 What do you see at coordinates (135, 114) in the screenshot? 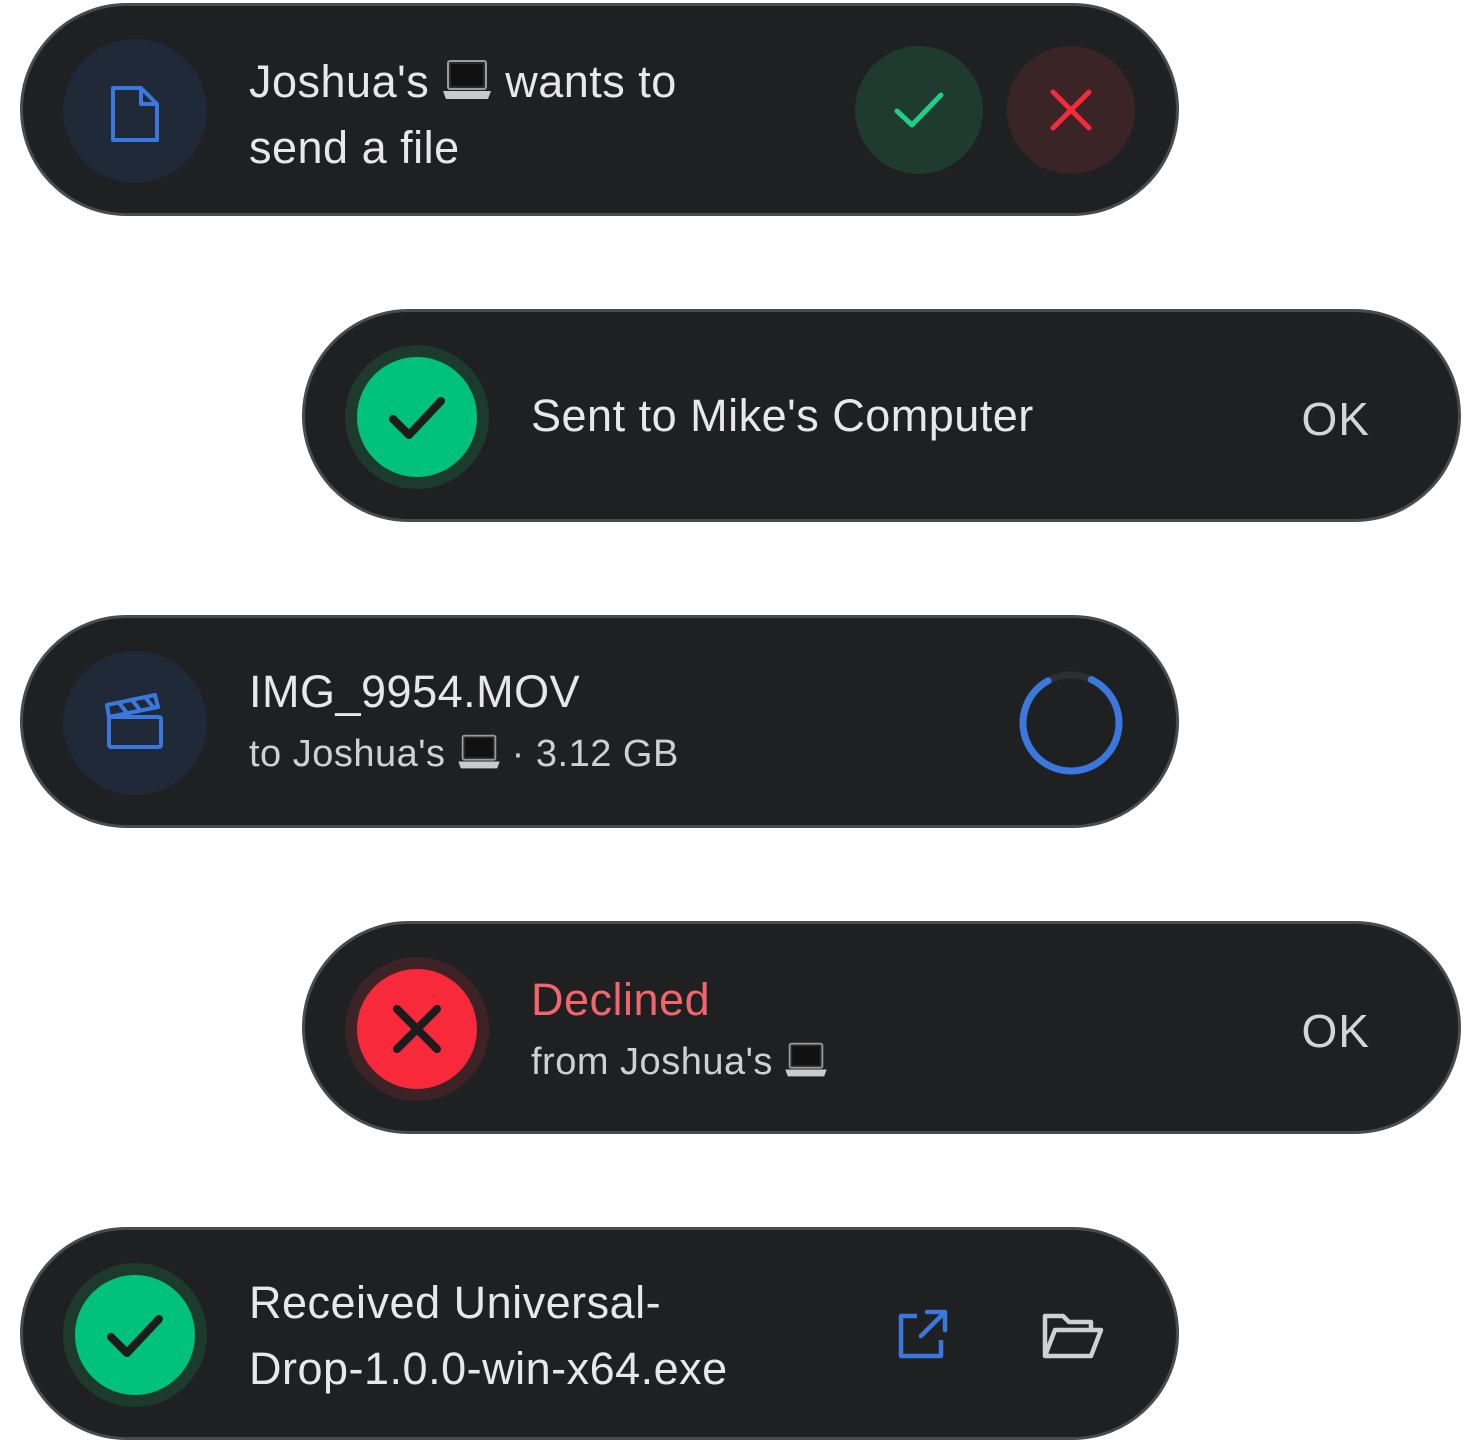
I see `file-icon` at bounding box center [135, 114].